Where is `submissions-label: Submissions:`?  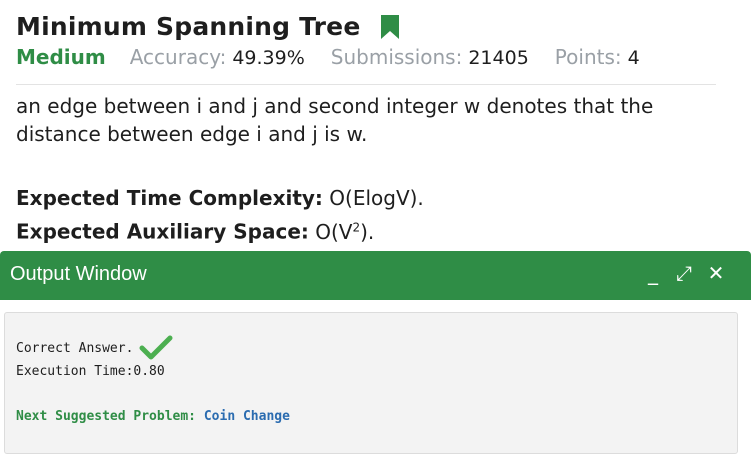
submissions-label: Submissions: is located at coordinates (396, 57).